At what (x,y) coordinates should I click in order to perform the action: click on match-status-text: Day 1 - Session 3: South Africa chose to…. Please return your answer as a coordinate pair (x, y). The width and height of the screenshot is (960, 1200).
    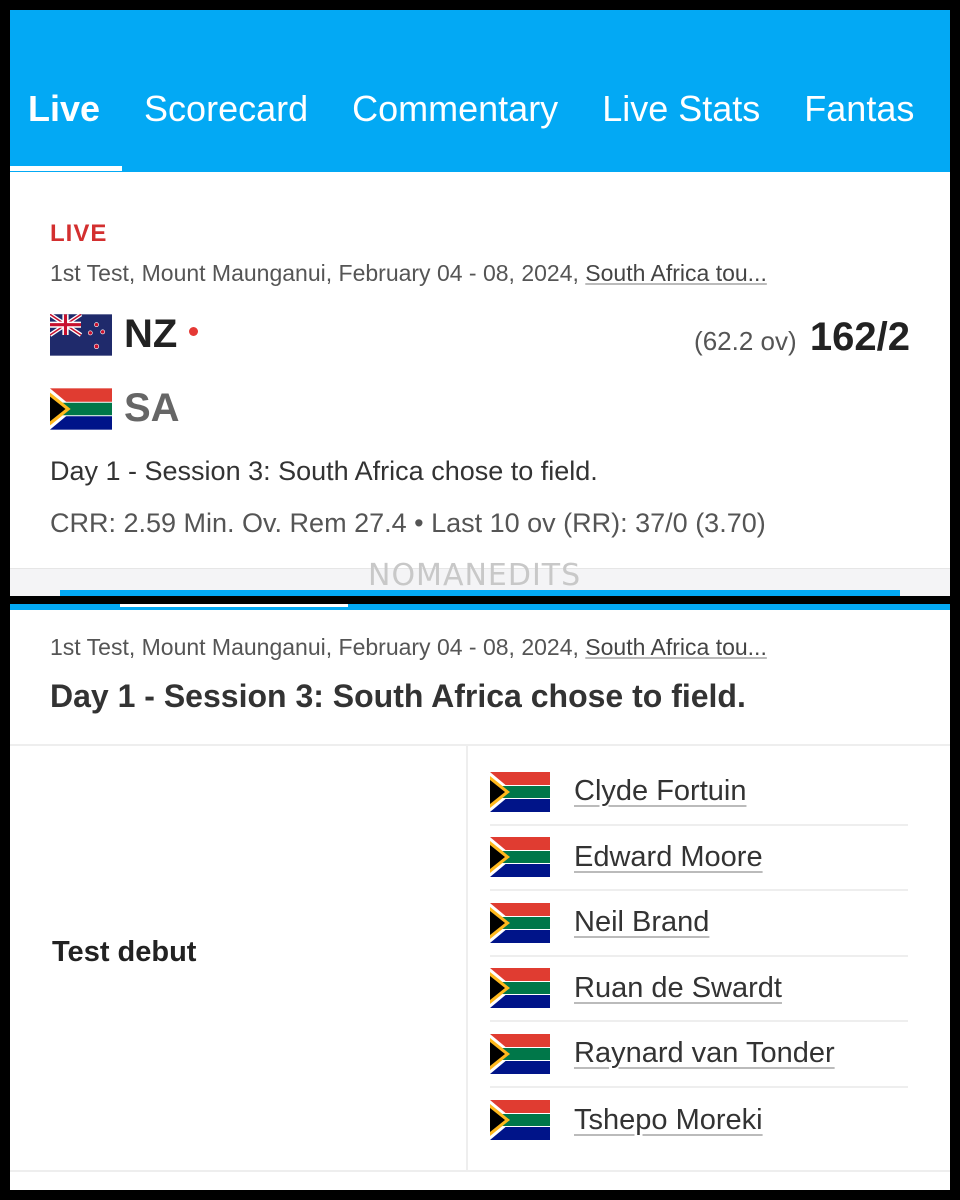
    Looking at the image, I should click on (324, 471).